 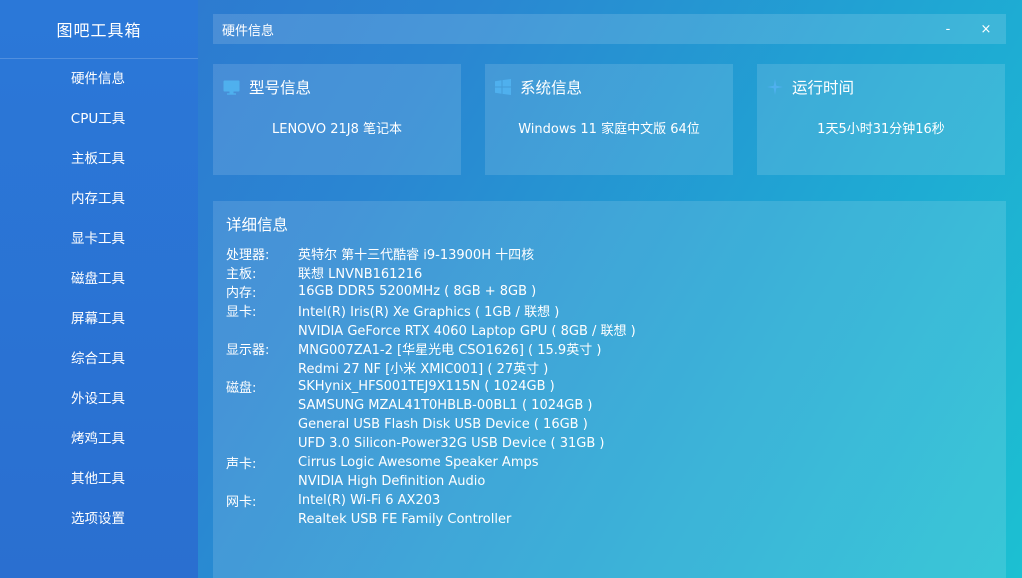 I want to click on detail-row-value: 英特尔 第十三代酷睿 i9-13900H 十四核, so click(x=416, y=255).